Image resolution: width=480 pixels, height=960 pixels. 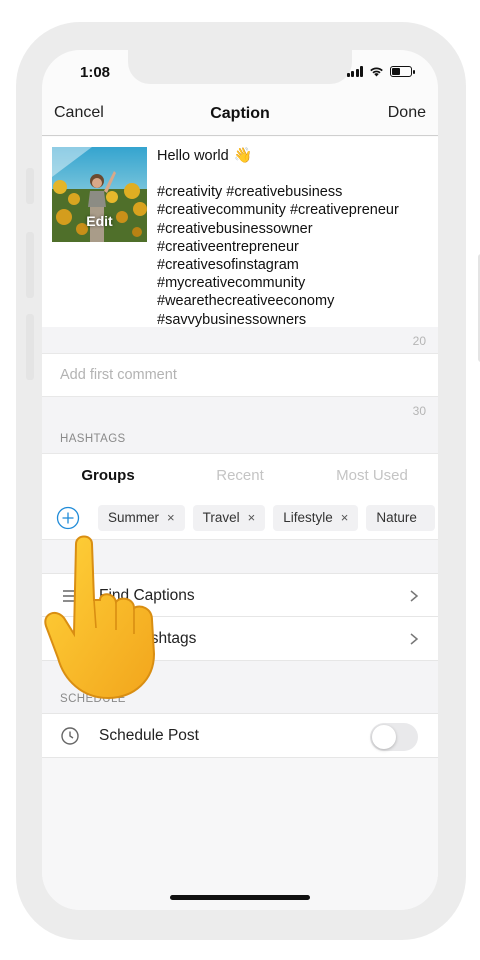 I want to click on clock-icon, so click(x=70, y=736).